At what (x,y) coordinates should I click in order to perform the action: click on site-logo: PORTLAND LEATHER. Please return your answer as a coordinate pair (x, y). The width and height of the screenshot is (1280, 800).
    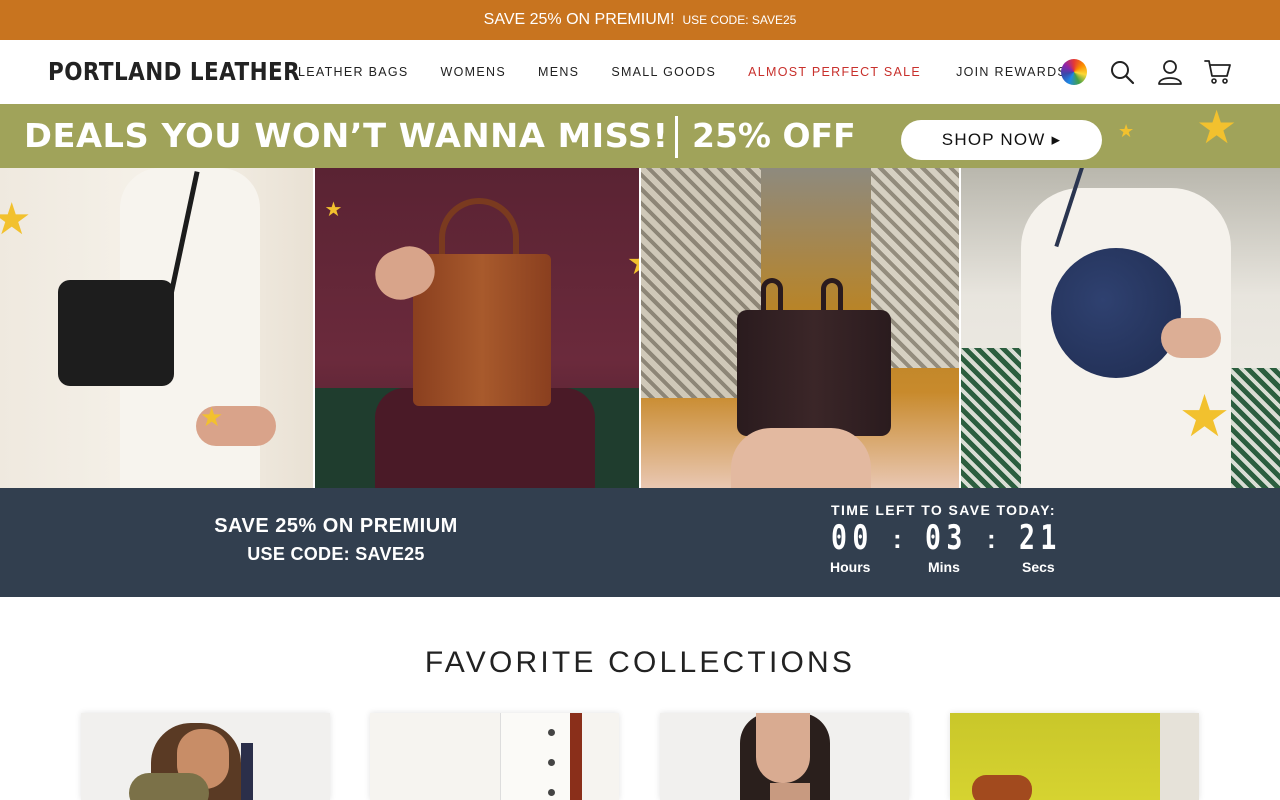
    Looking at the image, I should click on (174, 71).